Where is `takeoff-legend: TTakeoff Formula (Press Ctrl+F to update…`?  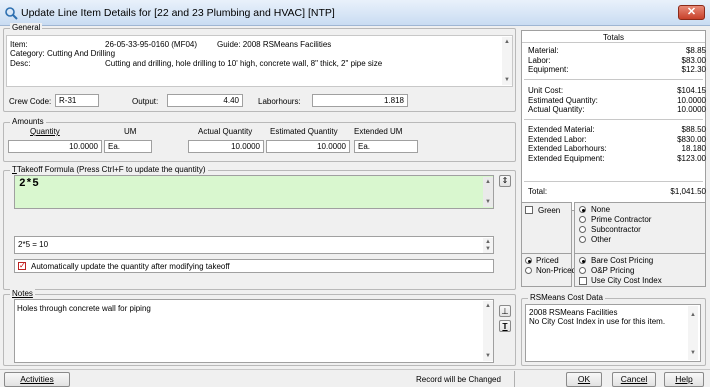 takeoff-legend: TTakeoff Formula (Press Ctrl+F to update… is located at coordinates (109, 169).